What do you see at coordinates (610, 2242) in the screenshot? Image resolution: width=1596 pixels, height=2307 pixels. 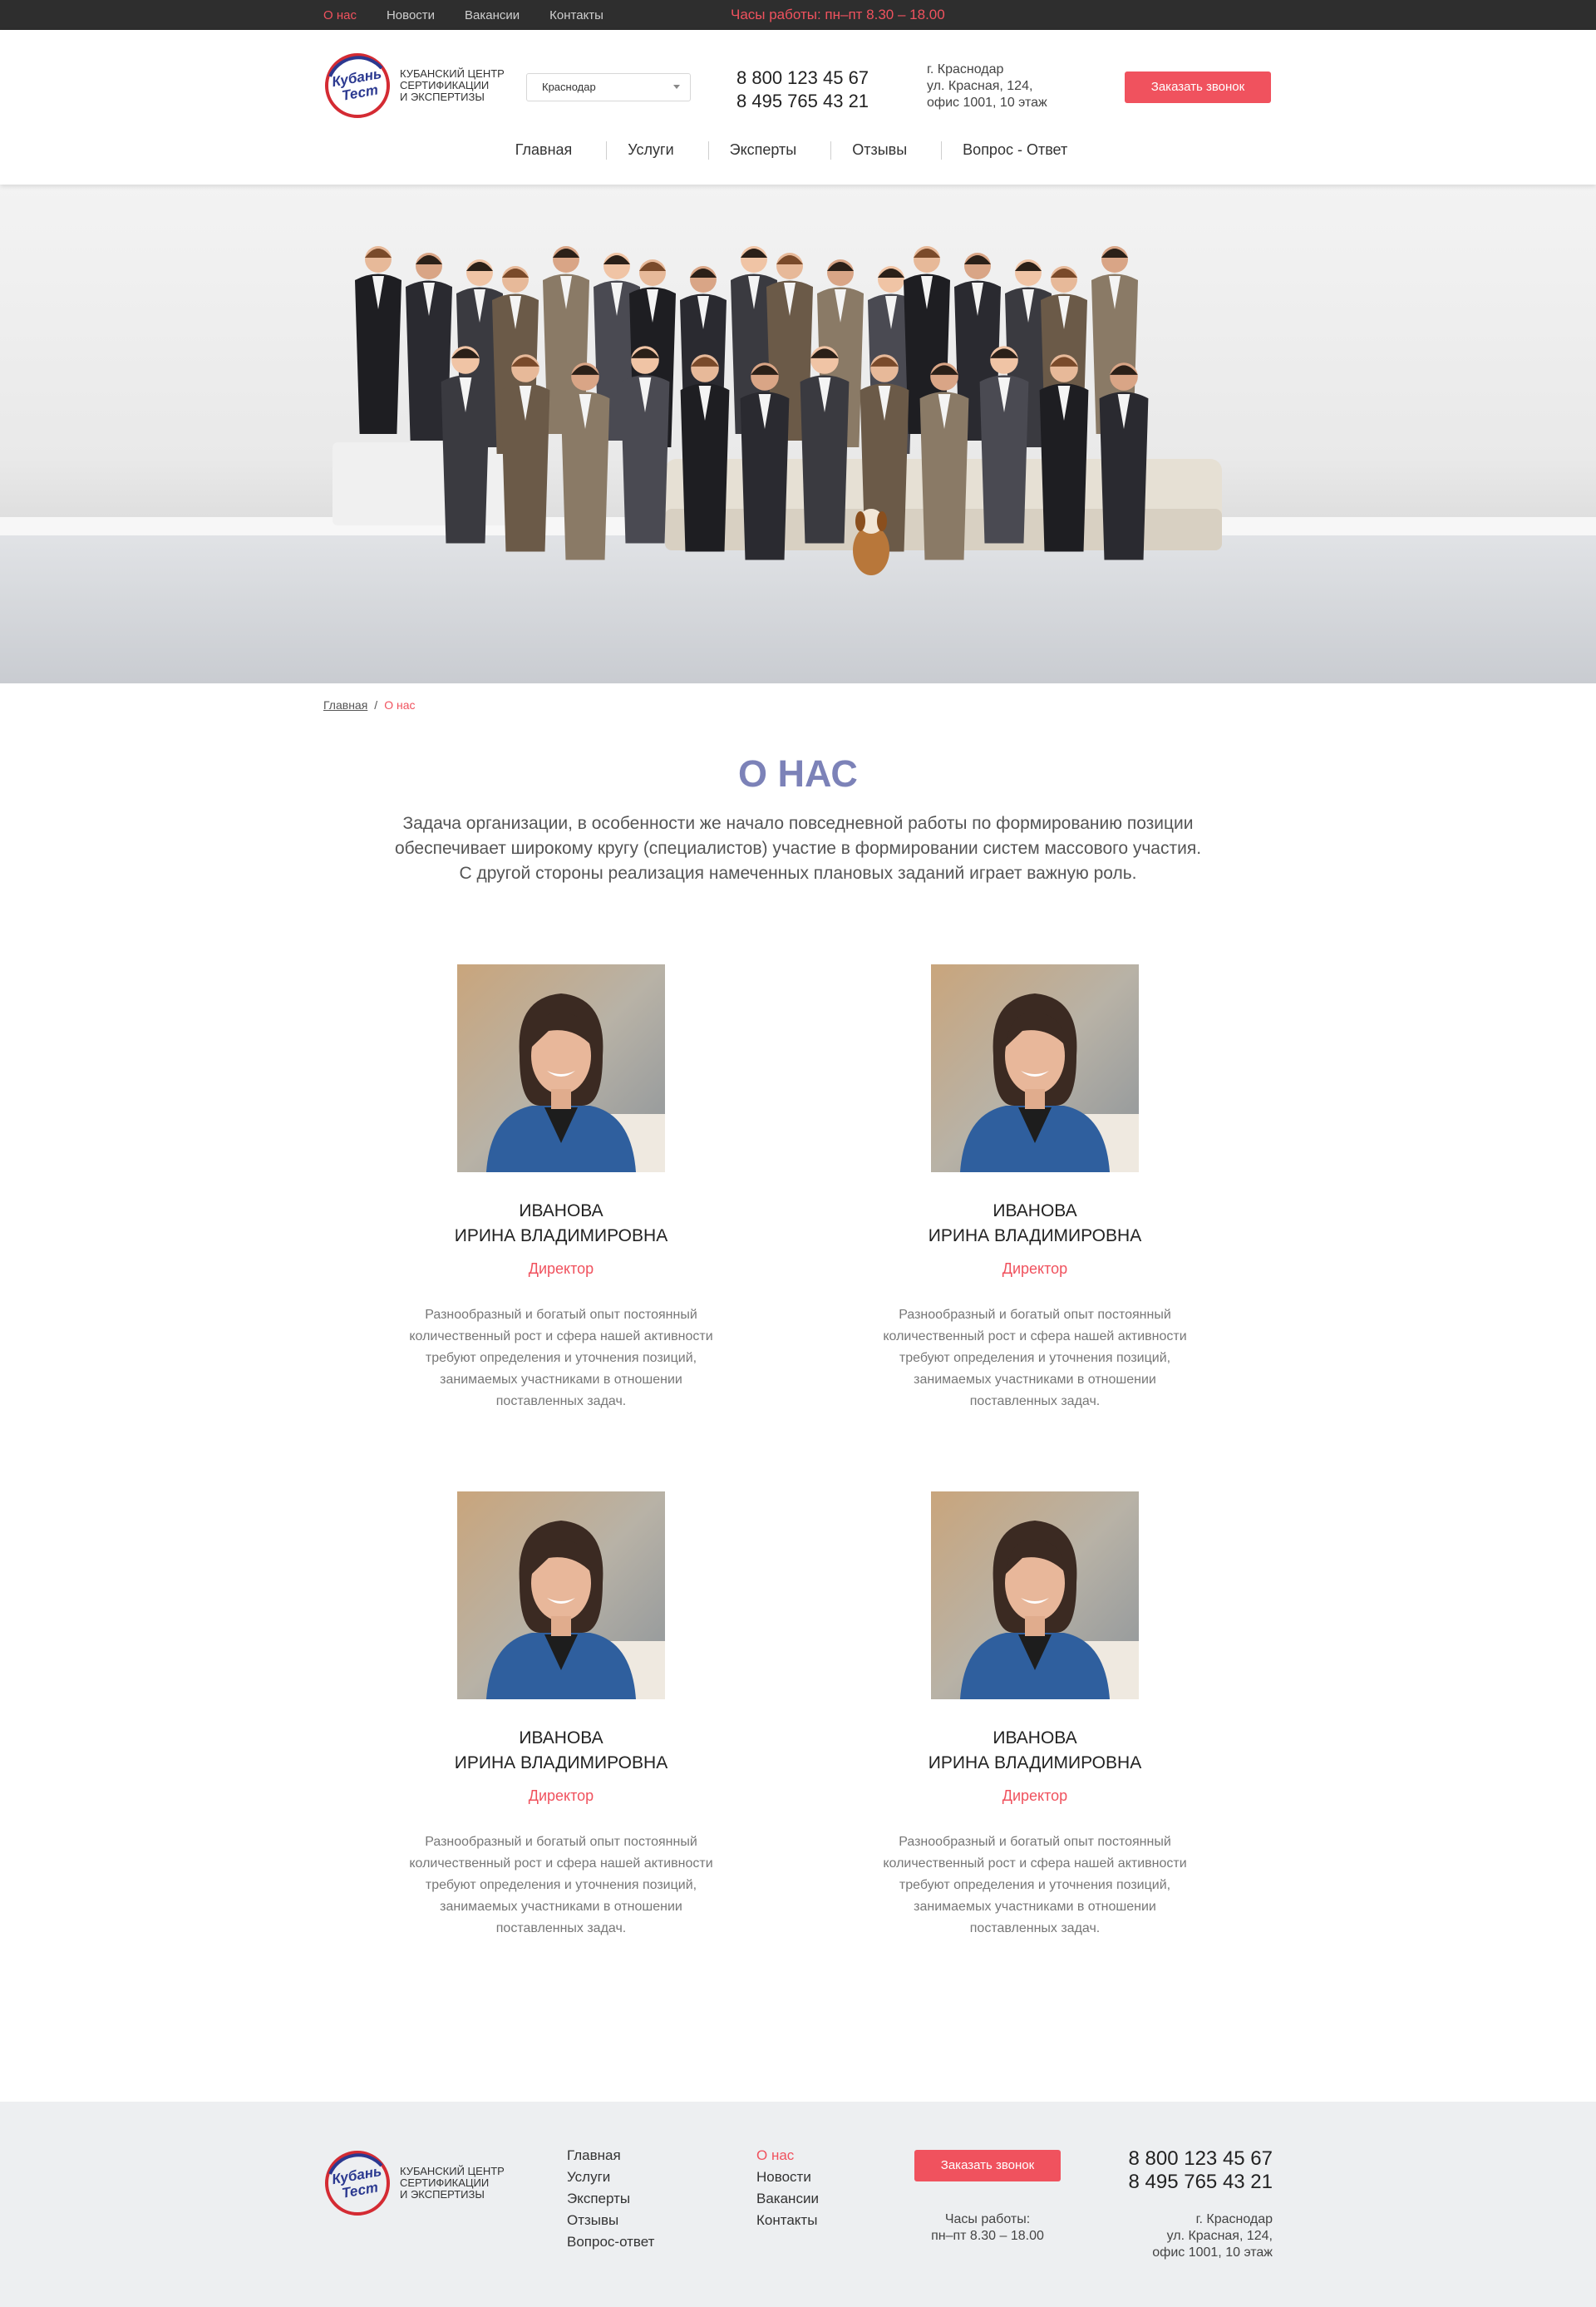 I see `footer-link-faq: Вопрос-ответ` at bounding box center [610, 2242].